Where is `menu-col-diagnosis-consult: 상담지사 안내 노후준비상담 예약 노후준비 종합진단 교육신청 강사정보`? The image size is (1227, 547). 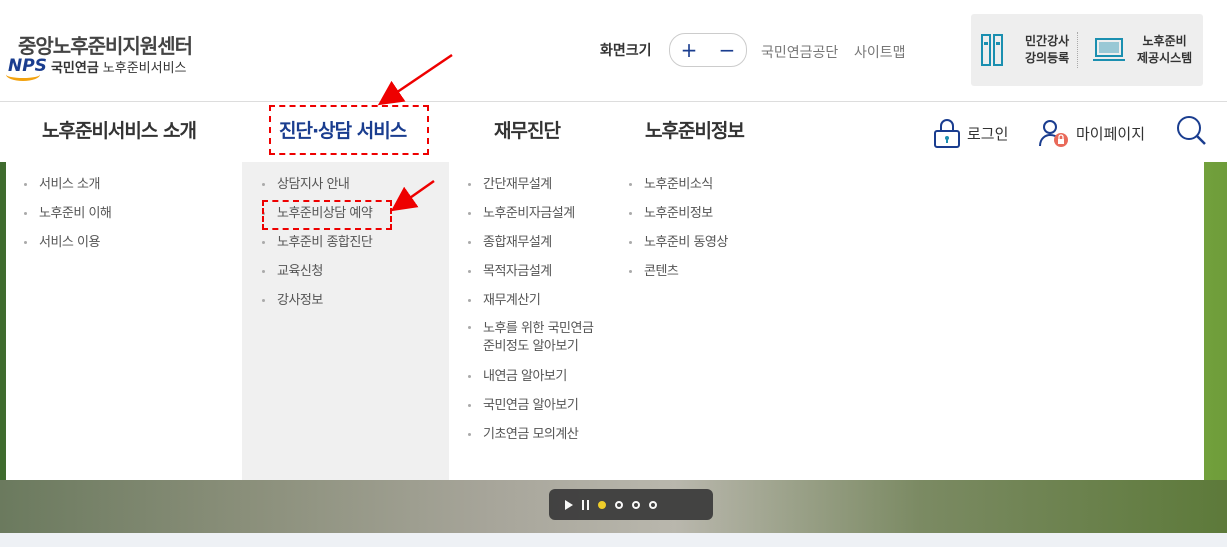
menu-col-diagnosis-consult: 상담지사 안내 노후준비상담 예약 노후준비 종합진단 교육신청 강사정보 is located at coordinates (317, 242).